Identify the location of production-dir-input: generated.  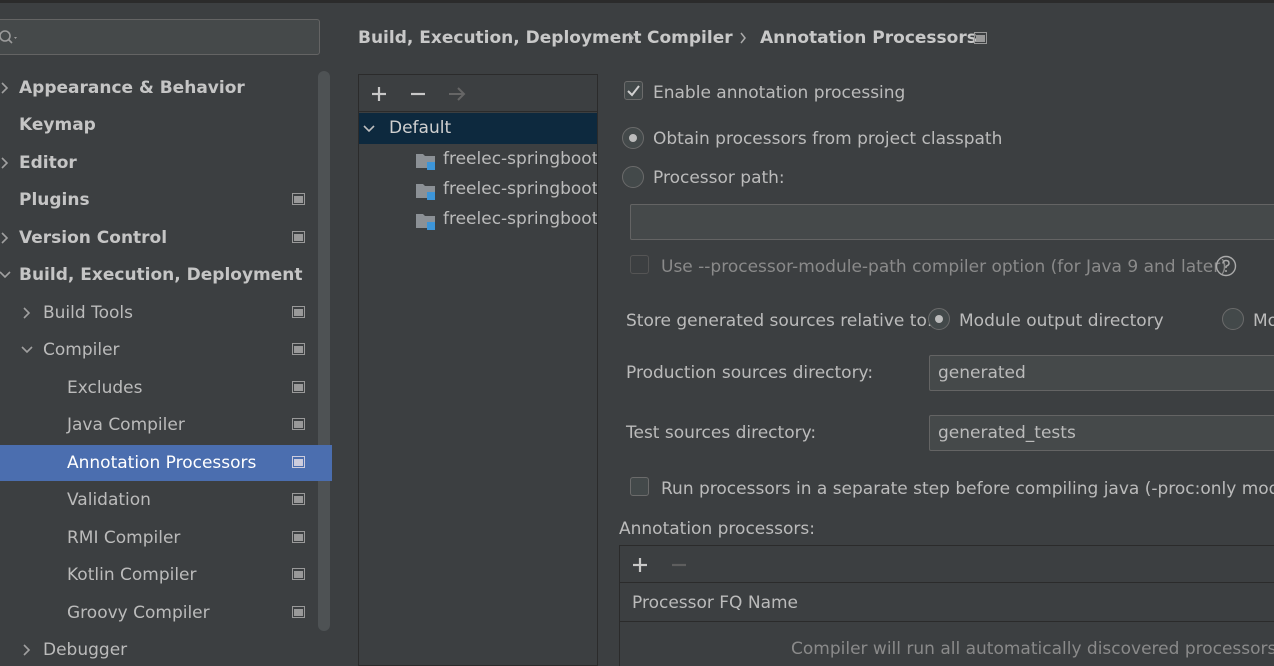
(1101, 373).